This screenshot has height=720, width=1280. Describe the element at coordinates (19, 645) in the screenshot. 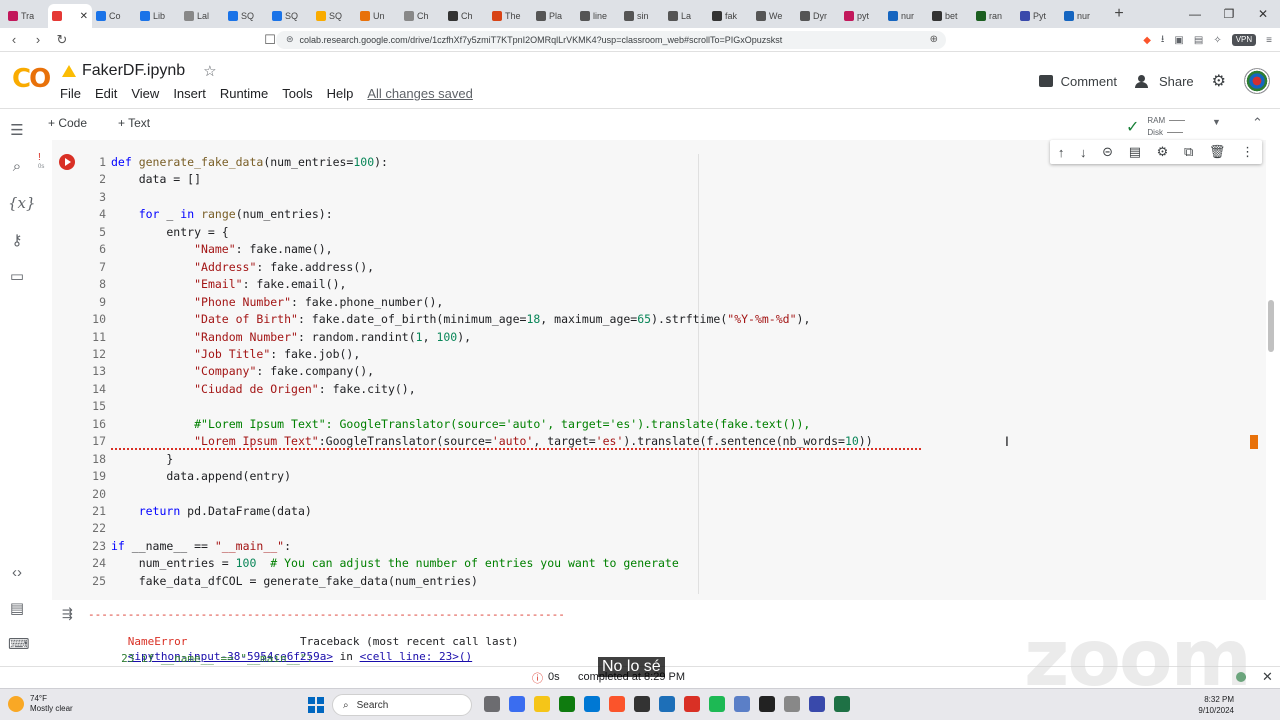

I see `terminal-icon: ⌨` at that location.